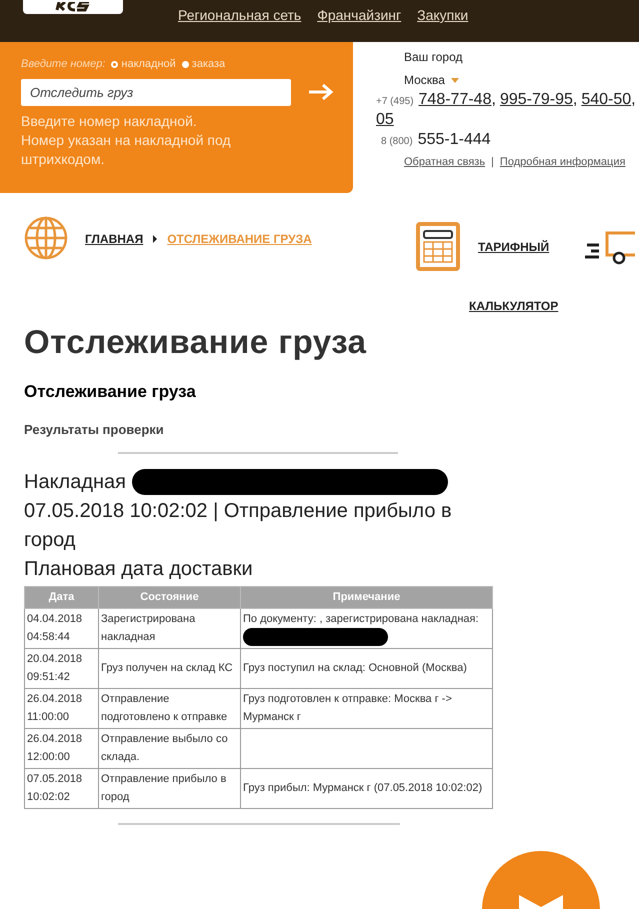 Image resolution: width=639 pixels, height=909 pixels. I want to click on page-subtitle: Отслеживание груза, so click(110, 391).